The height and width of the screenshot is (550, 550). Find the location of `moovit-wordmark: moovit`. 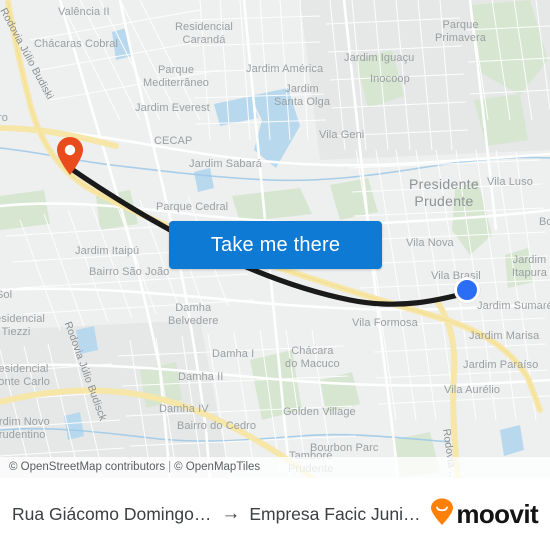

moovit-wordmark: moovit is located at coordinates (497, 513).